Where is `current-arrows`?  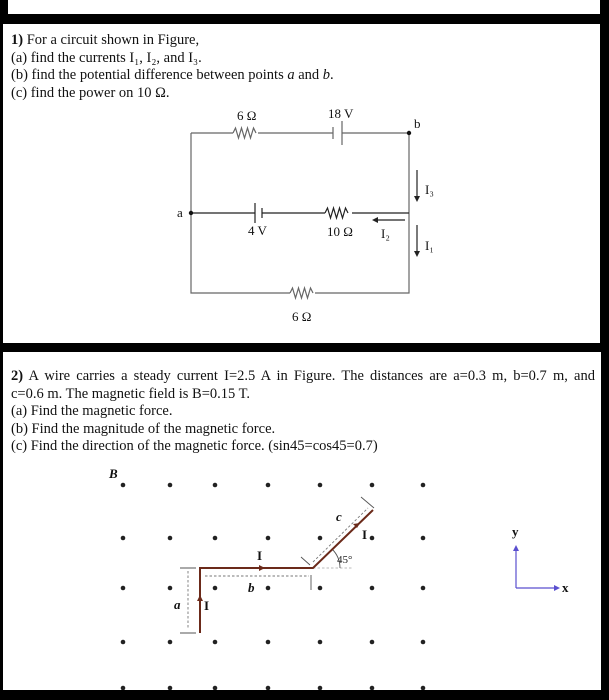
current-arrows is located at coordinates (278, 562).